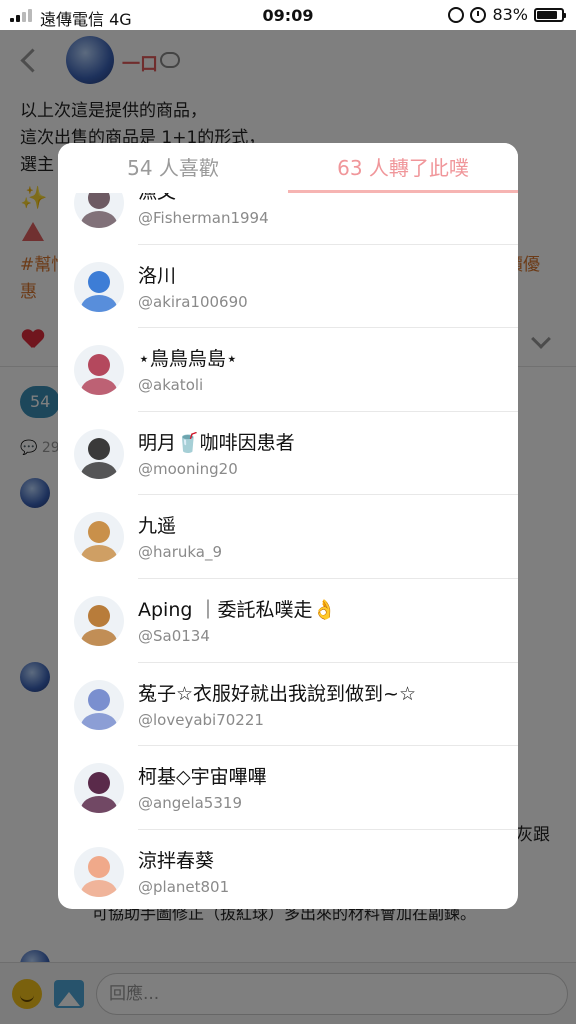 The image size is (576, 1024). I want to click on list-item: 明月🥤咖啡因患者 @mooning20, so click(288, 454).